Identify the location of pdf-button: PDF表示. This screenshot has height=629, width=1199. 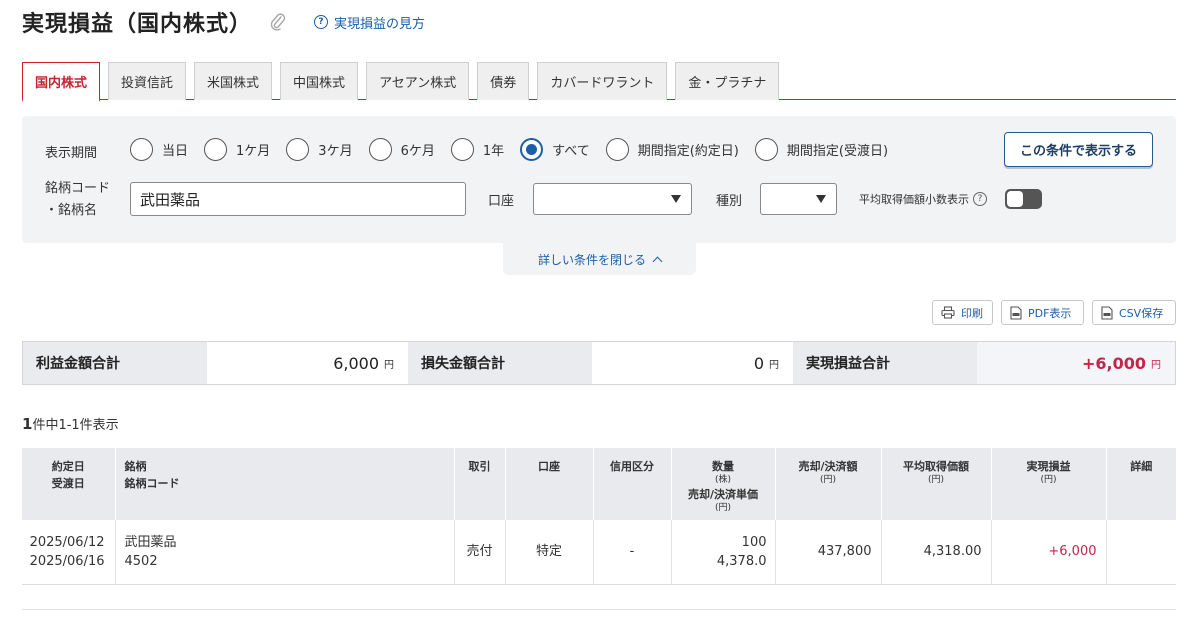
(1042, 312).